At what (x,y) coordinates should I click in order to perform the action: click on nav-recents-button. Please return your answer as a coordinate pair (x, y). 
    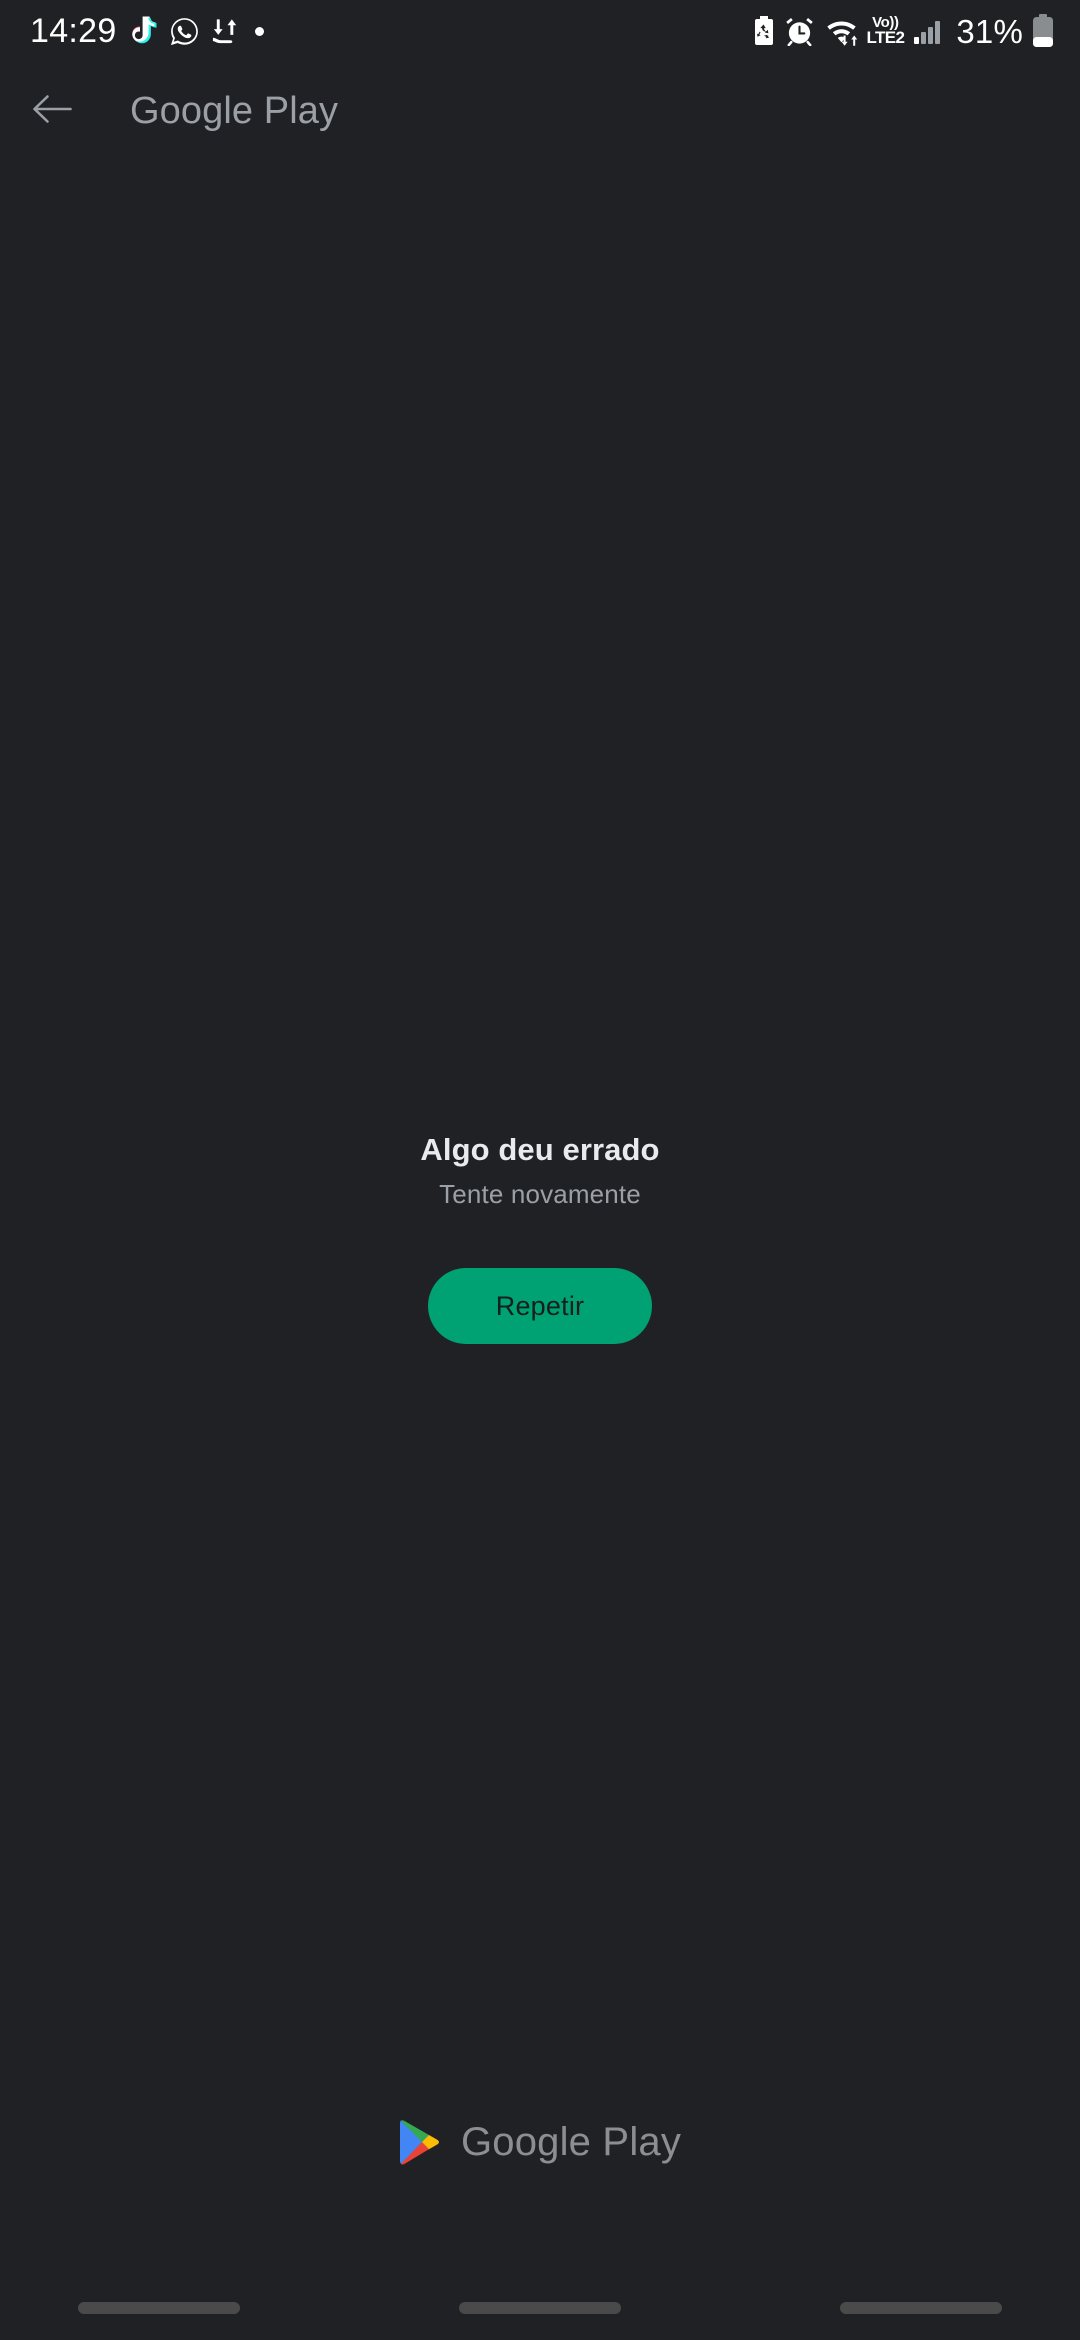
    Looking at the image, I should click on (159, 2308).